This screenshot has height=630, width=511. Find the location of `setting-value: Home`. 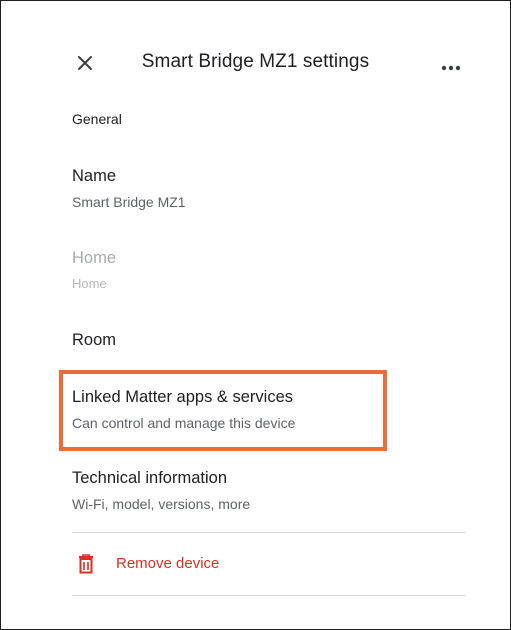

setting-value: Home is located at coordinates (89, 283).